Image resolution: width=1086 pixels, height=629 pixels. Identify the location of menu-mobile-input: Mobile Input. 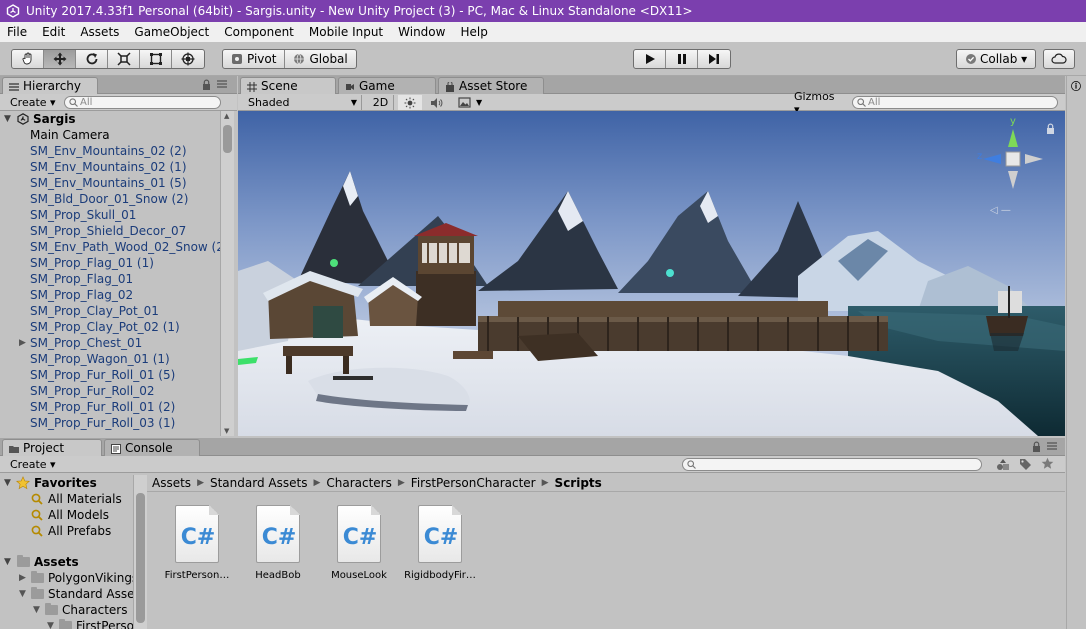
(346, 32).